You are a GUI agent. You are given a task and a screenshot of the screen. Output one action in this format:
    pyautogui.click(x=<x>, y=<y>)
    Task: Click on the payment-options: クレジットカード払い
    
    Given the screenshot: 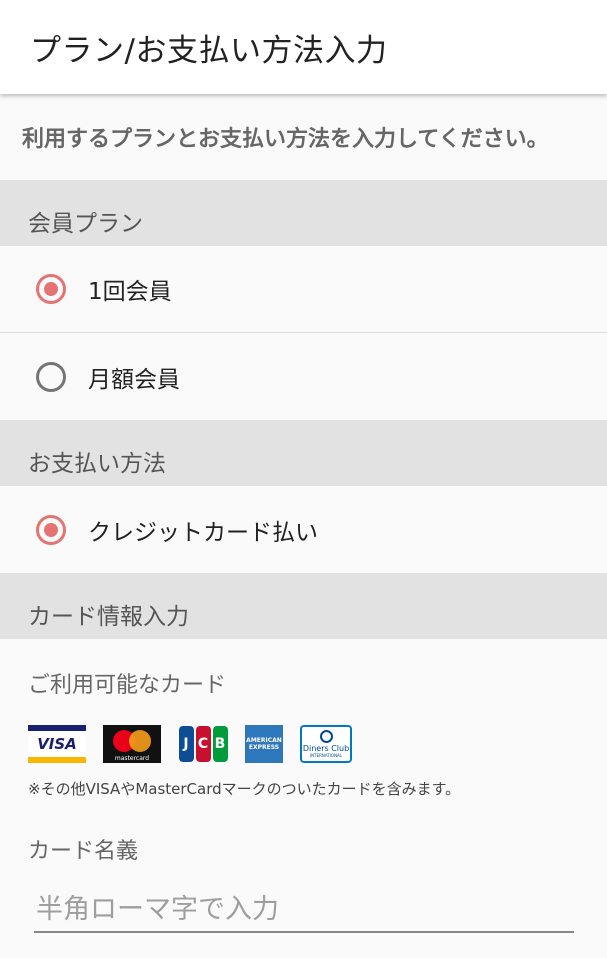 What is the action you would take?
    pyautogui.click(x=303, y=529)
    